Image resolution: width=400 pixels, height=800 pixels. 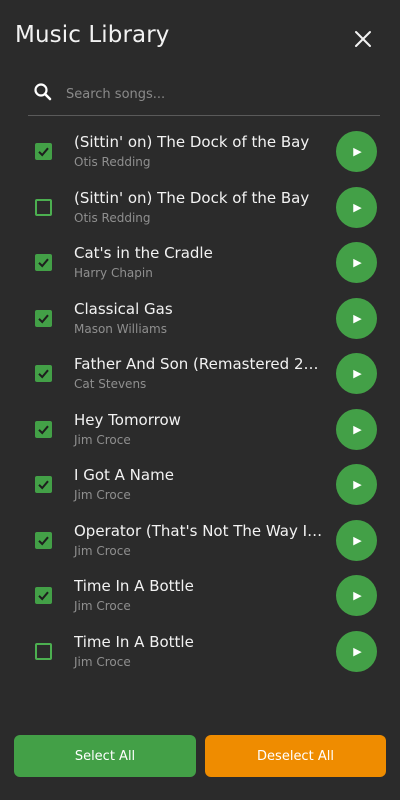 What do you see at coordinates (110, 384) in the screenshot?
I see `song-artist: Cat Stevens` at bounding box center [110, 384].